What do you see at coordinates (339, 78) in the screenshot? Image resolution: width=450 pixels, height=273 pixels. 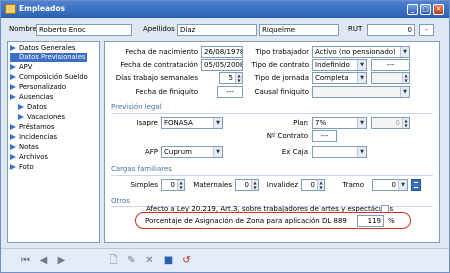 I see `tipo-jornada-select: Completa ▼` at bounding box center [339, 78].